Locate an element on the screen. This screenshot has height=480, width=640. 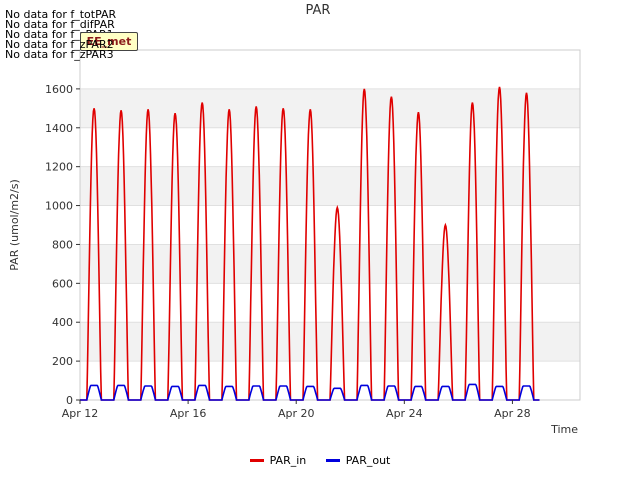
x-axis-label: Time is located at coordinates (564, 429).